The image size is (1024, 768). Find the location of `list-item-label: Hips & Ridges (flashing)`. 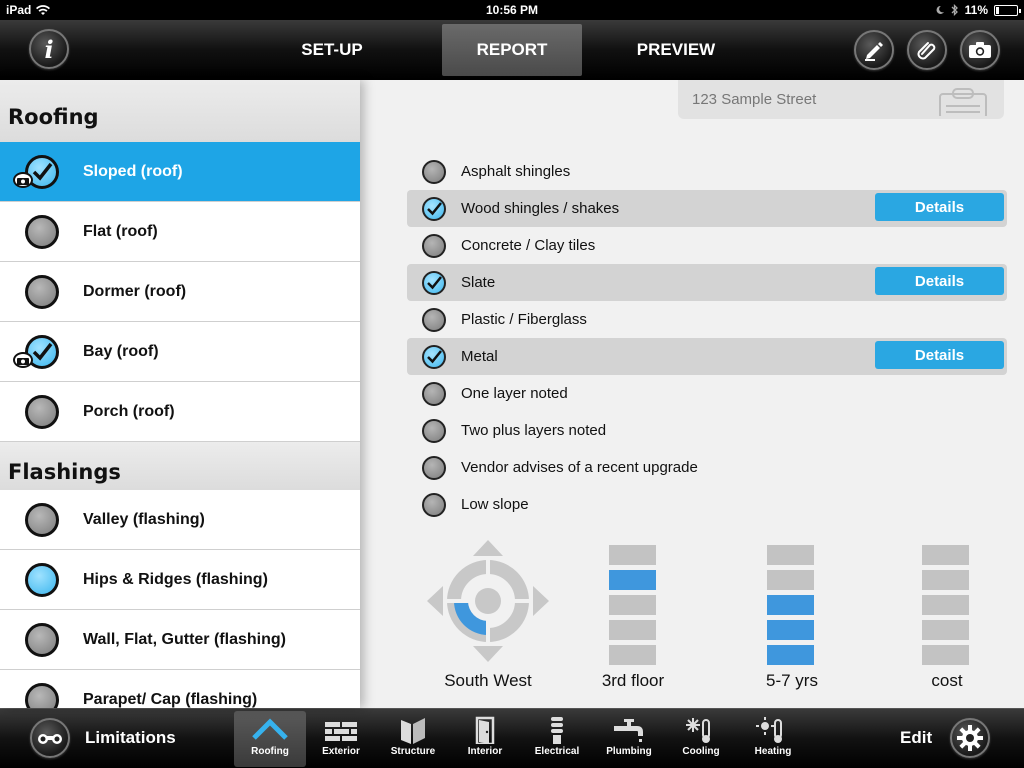

list-item-label: Hips & Ridges (flashing) is located at coordinates (175, 579).